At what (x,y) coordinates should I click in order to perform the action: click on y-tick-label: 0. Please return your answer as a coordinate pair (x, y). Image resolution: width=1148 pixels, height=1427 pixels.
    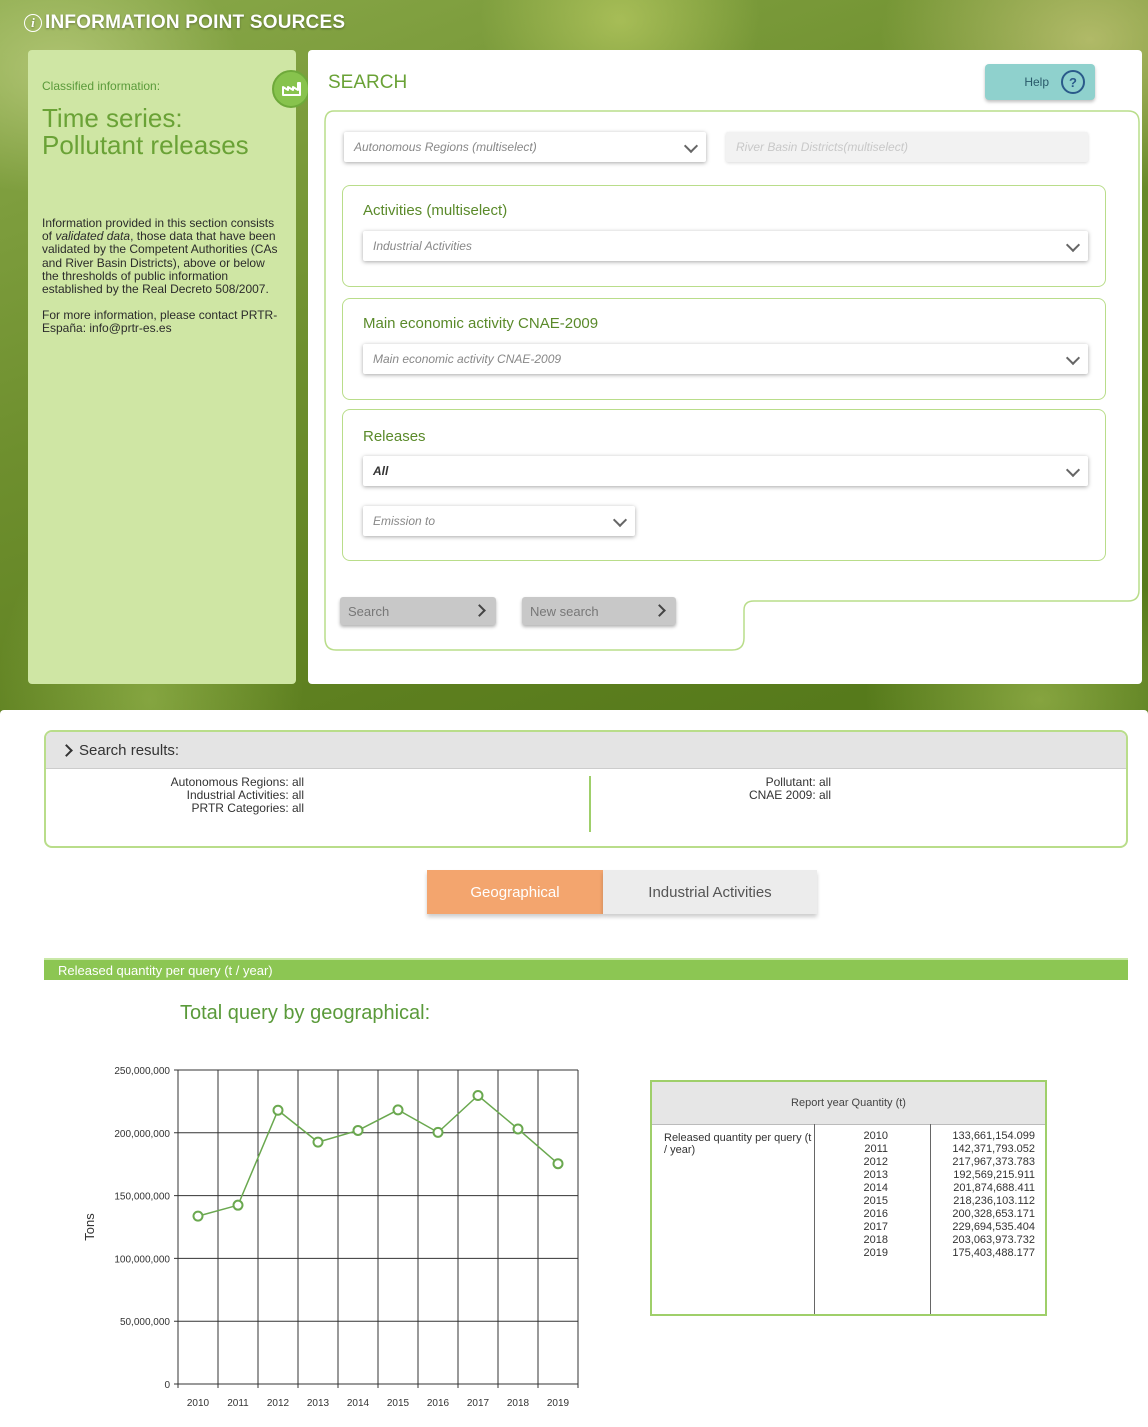
    Looking at the image, I should click on (167, 1385).